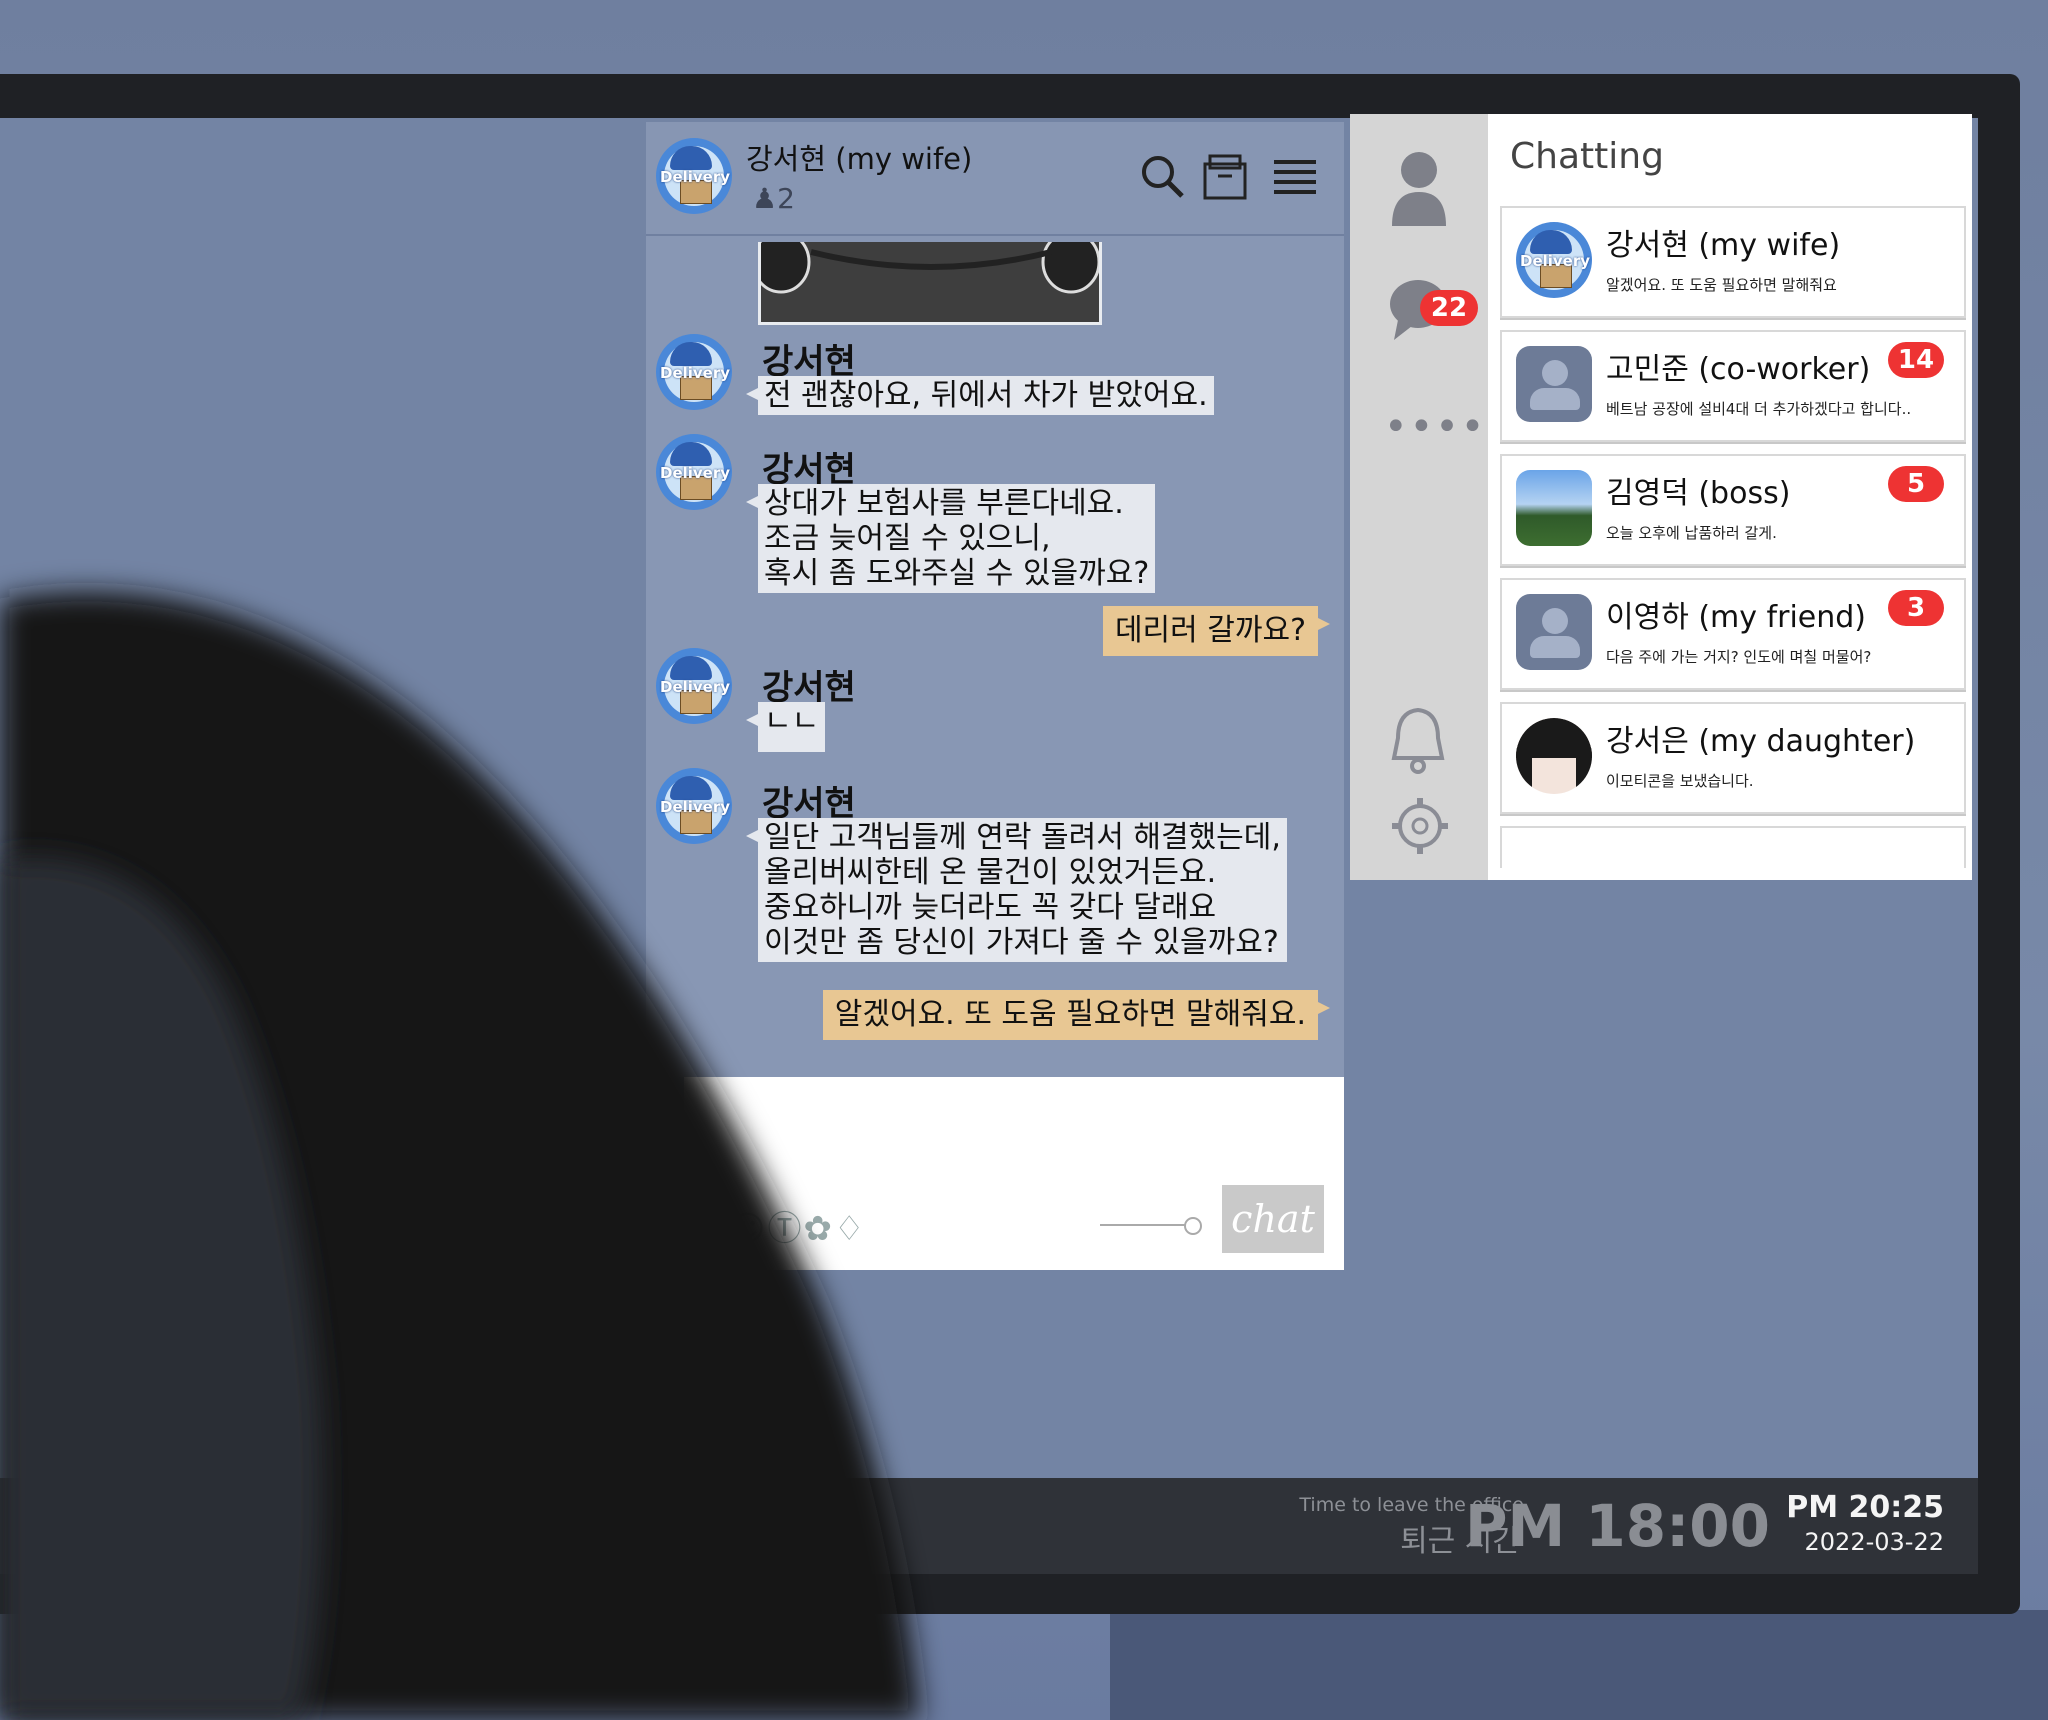 This screenshot has height=1720, width=2048. Describe the element at coordinates (785, 1229) in the screenshot. I see `money-icon: Ⓣ` at that location.